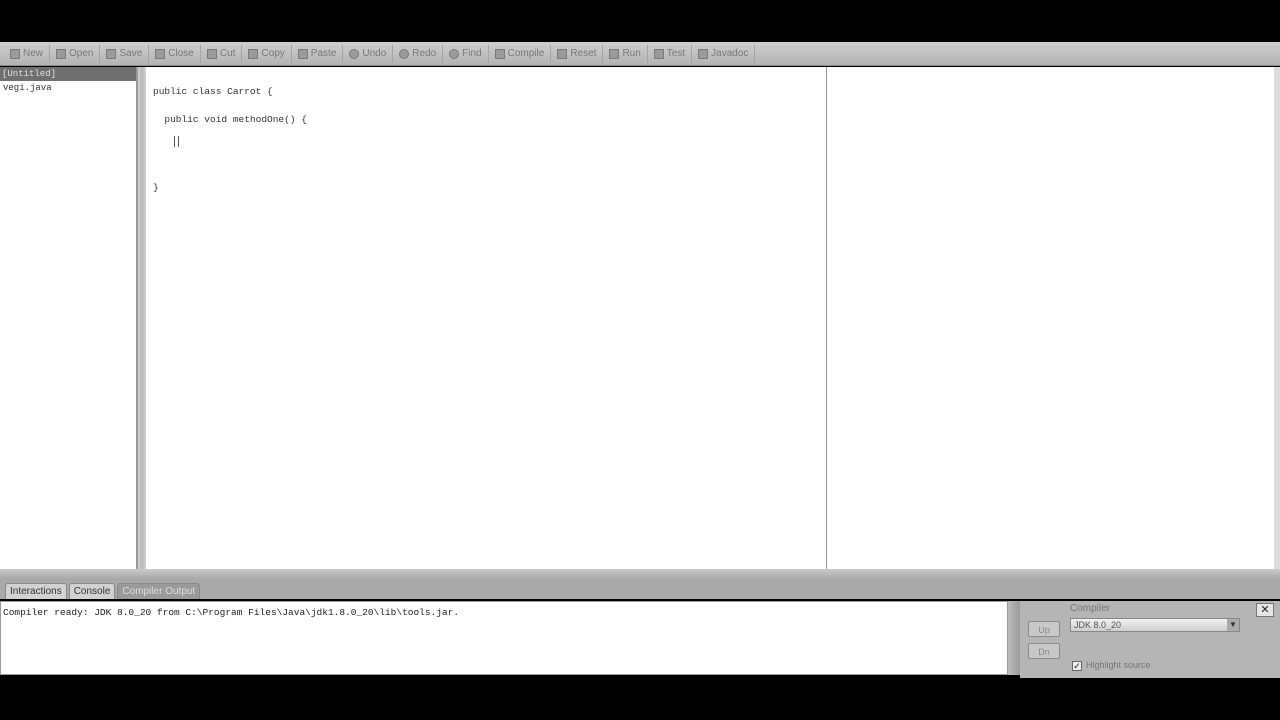 The height and width of the screenshot is (720, 1280). Describe the element at coordinates (1077, 666) in the screenshot. I see `highlight-source-checkbox: ✓` at that location.